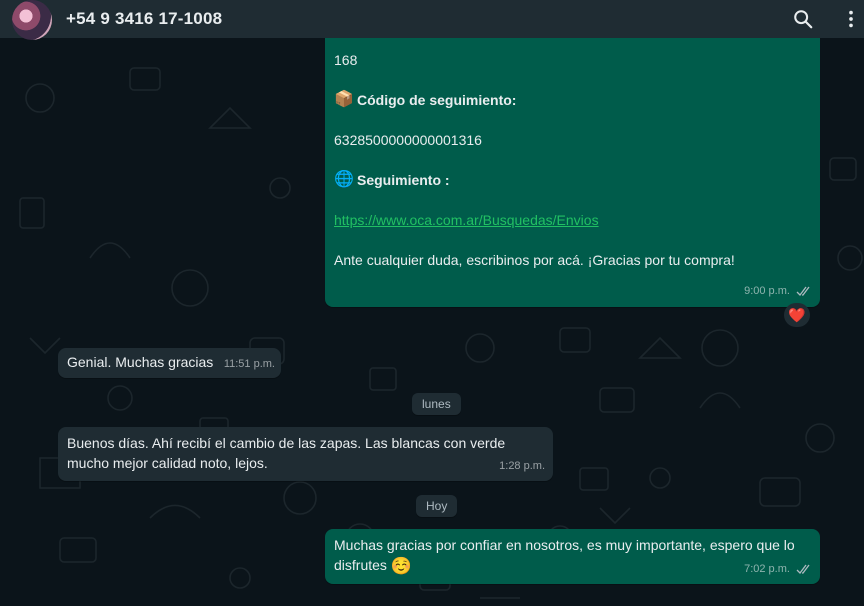 Image resolution: width=864 pixels, height=606 pixels. I want to click on message-meta: 7:02 p.m., so click(778, 569).